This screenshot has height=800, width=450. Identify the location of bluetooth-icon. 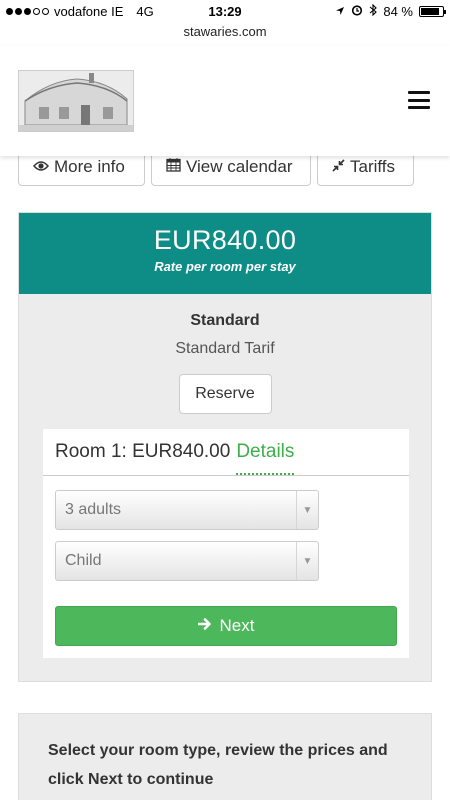
(373, 11).